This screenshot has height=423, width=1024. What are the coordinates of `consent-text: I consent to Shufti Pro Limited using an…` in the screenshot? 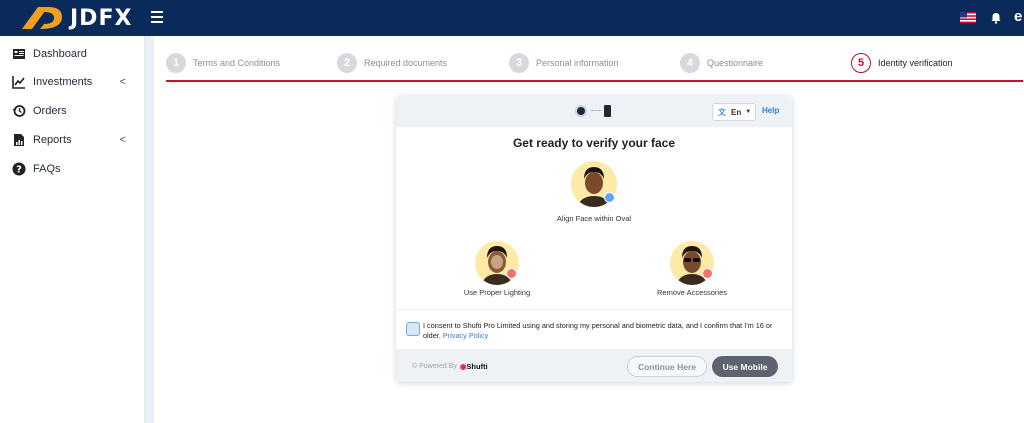 It's located at (603, 331).